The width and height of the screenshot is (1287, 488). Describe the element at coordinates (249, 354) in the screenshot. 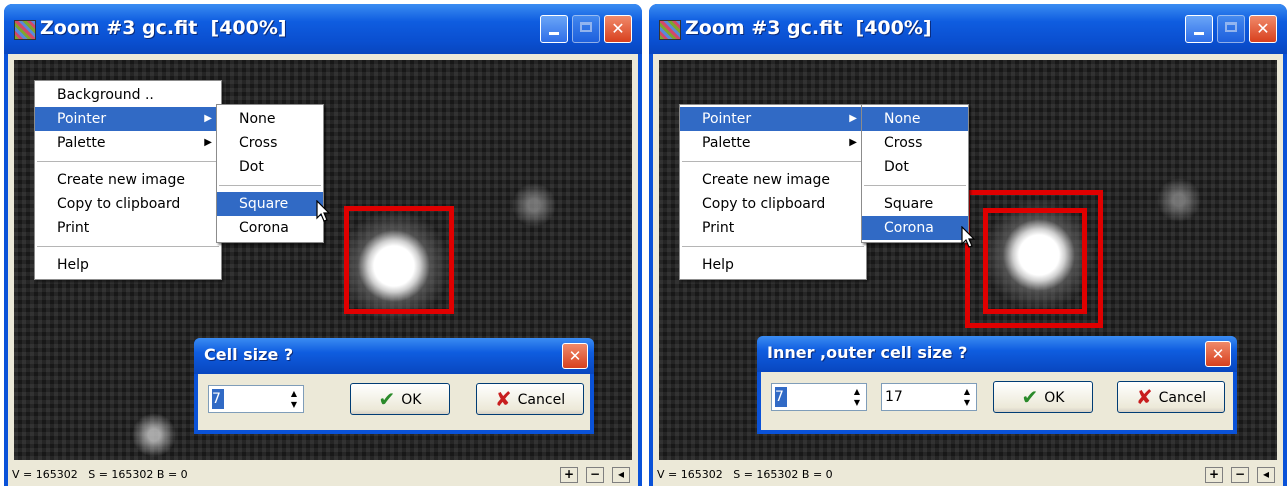

I see `dialog-title: Cell size ?` at that location.